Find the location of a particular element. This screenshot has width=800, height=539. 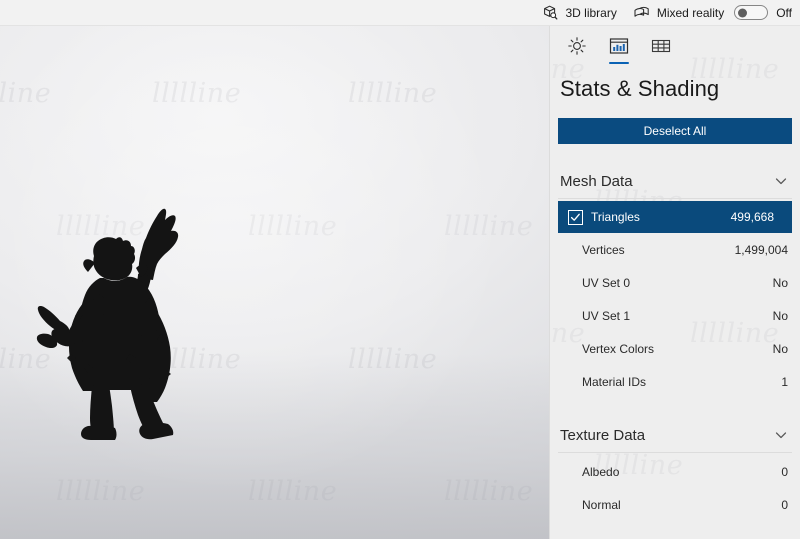

table-row: UV Set 0 No is located at coordinates (675, 282).